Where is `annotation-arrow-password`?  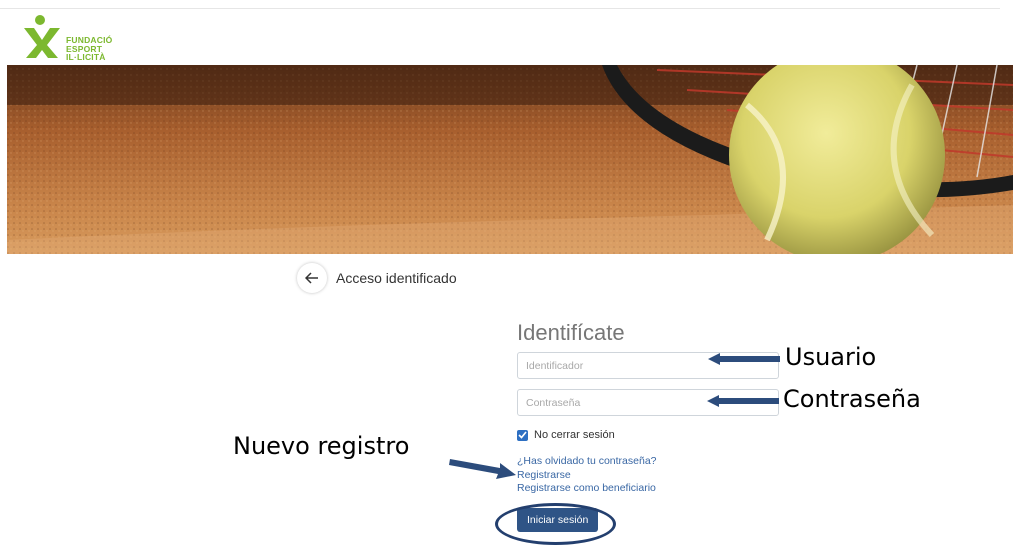
annotation-arrow-password is located at coordinates (743, 401).